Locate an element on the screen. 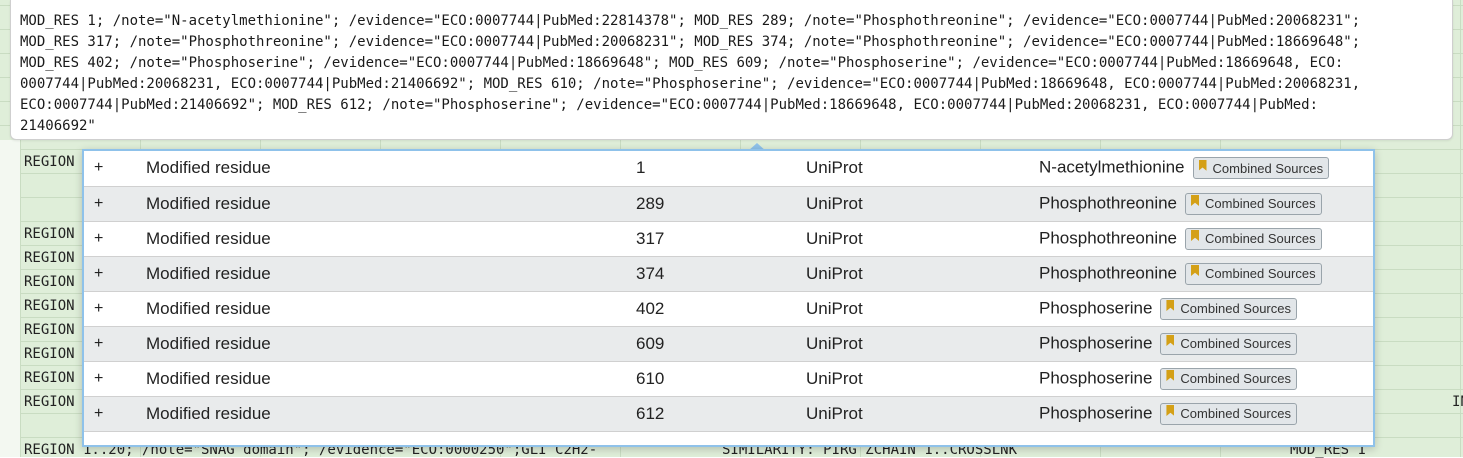 The width and height of the screenshot is (1463, 458). feature-position: 1 is located at coordinates (641, 168).